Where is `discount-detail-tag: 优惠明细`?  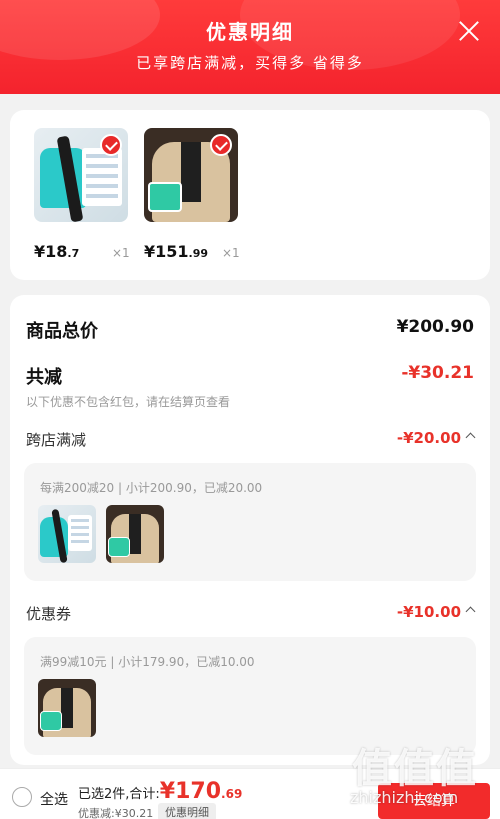
discount-detail-tag: 优惠明细 is located at coordinates (187, 811).